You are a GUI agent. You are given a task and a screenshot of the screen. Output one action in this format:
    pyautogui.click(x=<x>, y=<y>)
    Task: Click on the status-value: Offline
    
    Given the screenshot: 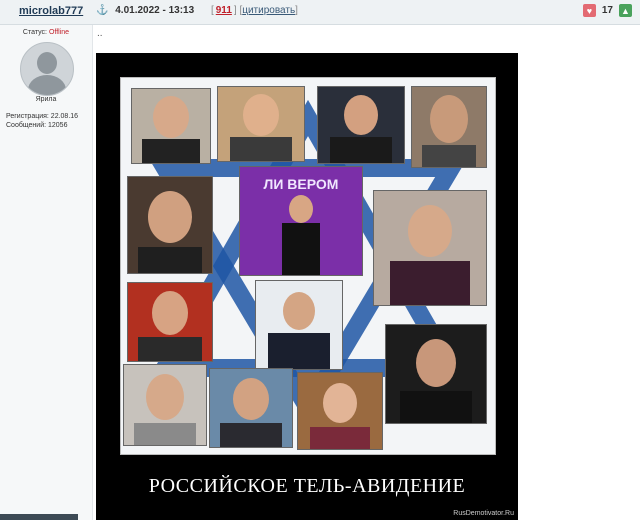 What is the action you would take?
    pyautogui.click(x=59, y=32)
    